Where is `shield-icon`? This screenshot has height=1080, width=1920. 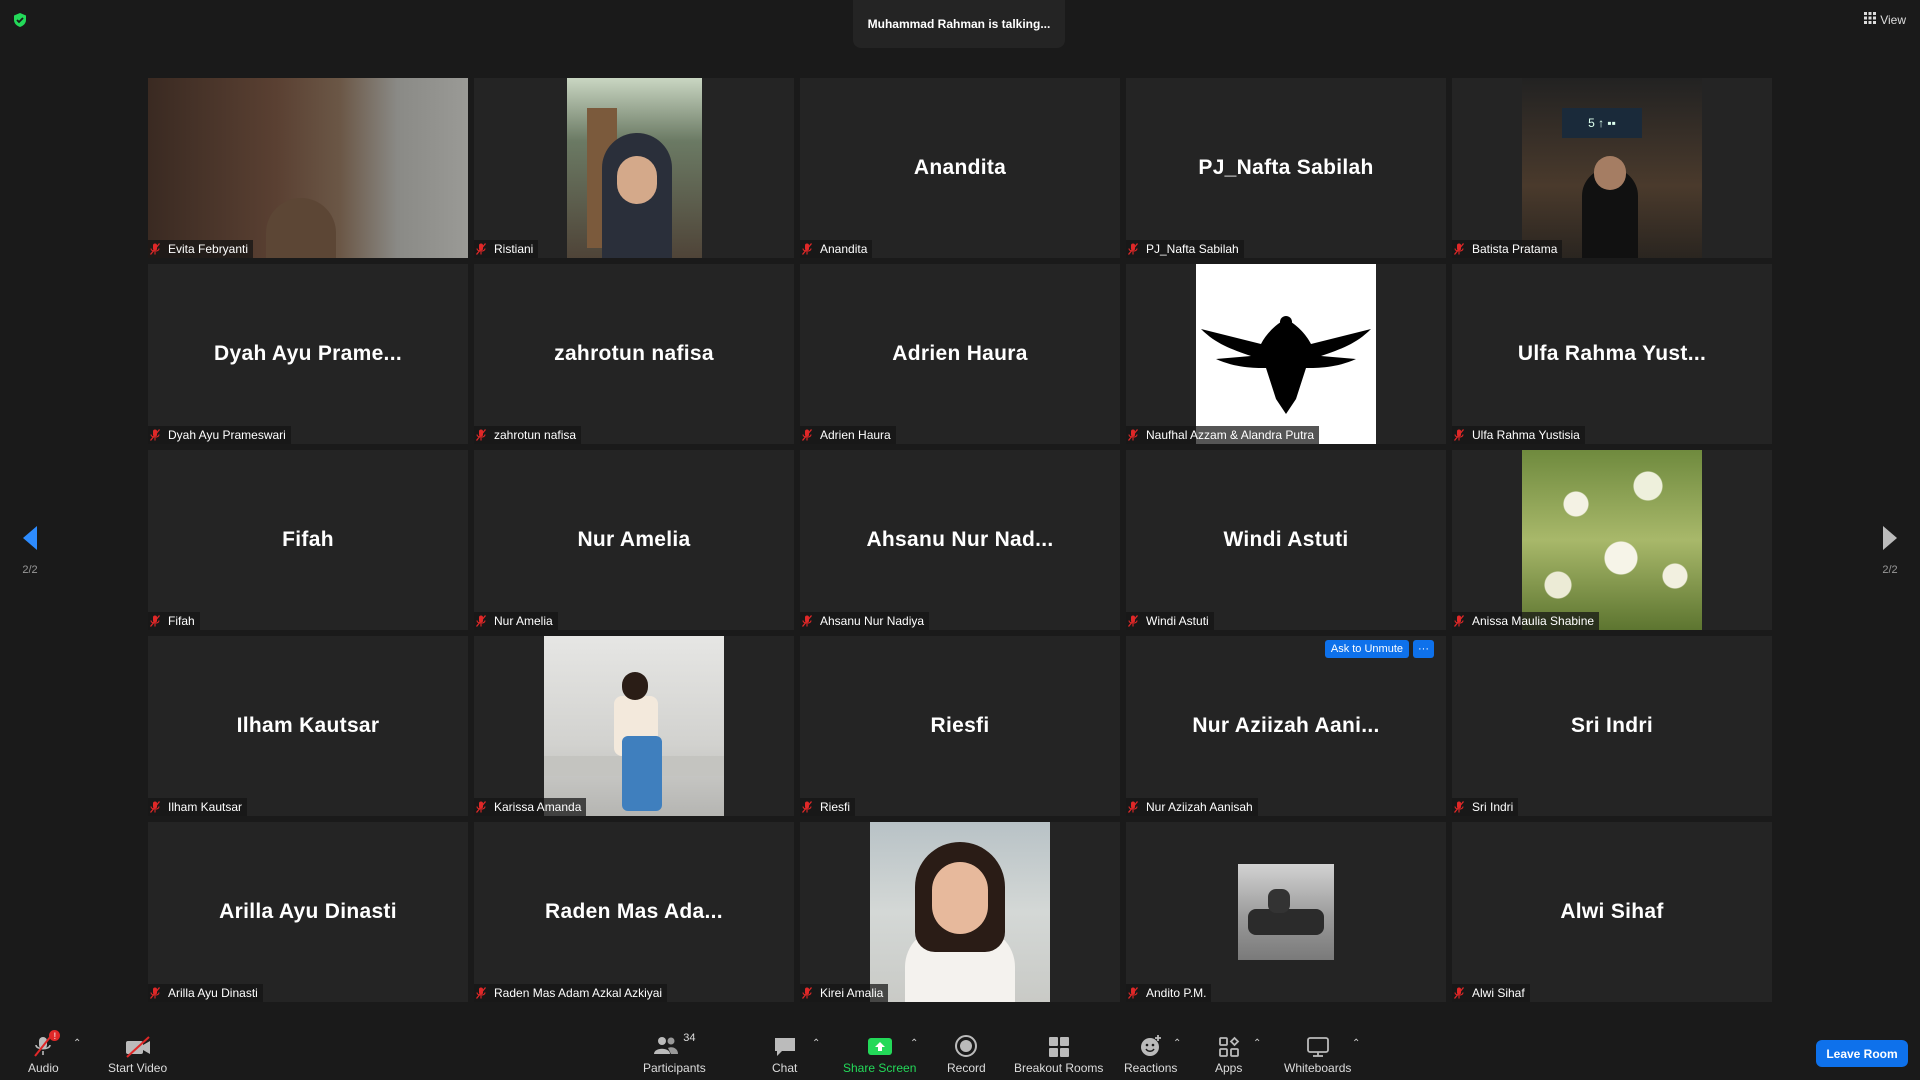 shield-icon is located at coordinates (20, 20).